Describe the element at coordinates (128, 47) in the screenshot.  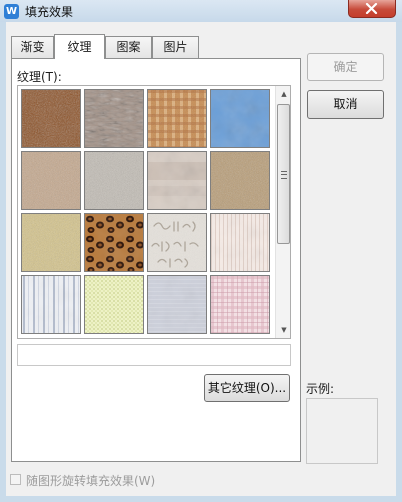
I see `tab-pattern: 图案` at that location.